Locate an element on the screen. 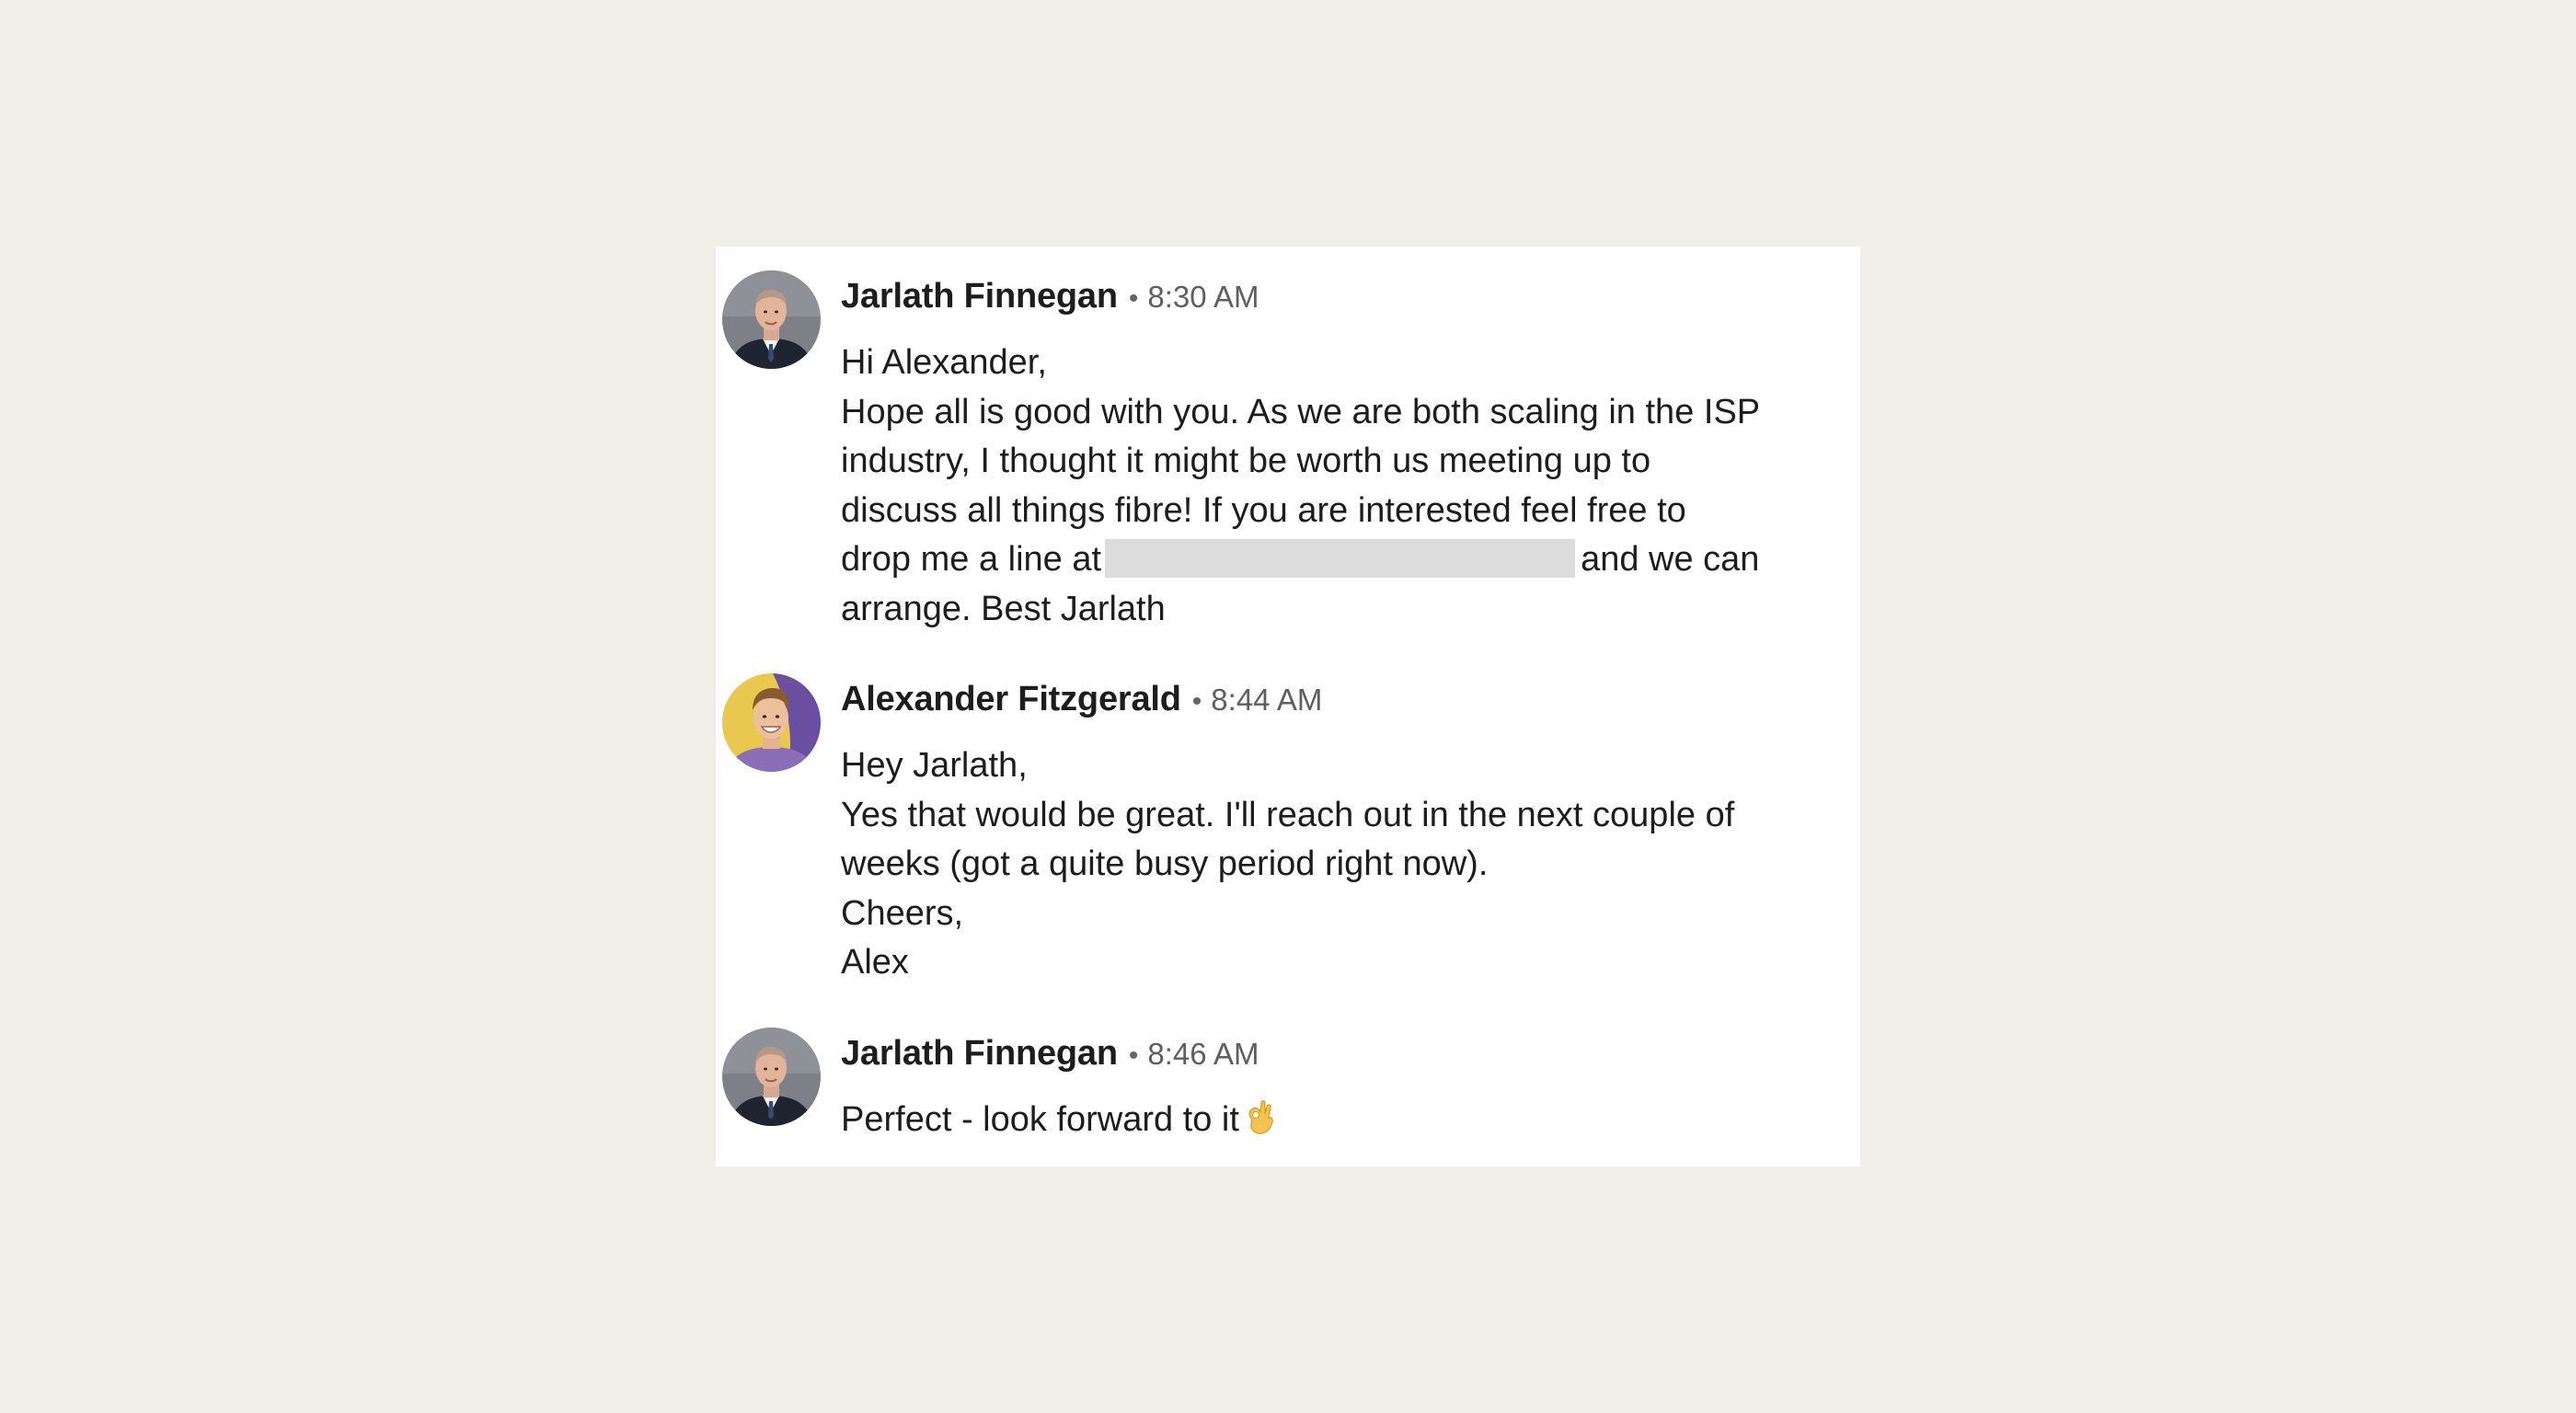  message-header: Alexander Fitzgerald • 8:44 AM is located at coordinates (1081, 703).